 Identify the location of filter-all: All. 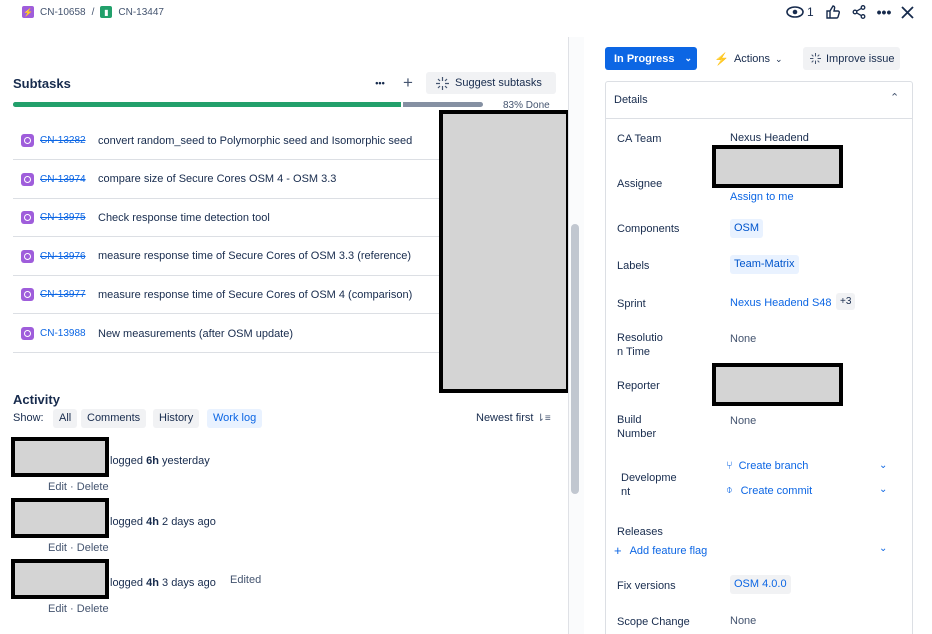
(65, 418).